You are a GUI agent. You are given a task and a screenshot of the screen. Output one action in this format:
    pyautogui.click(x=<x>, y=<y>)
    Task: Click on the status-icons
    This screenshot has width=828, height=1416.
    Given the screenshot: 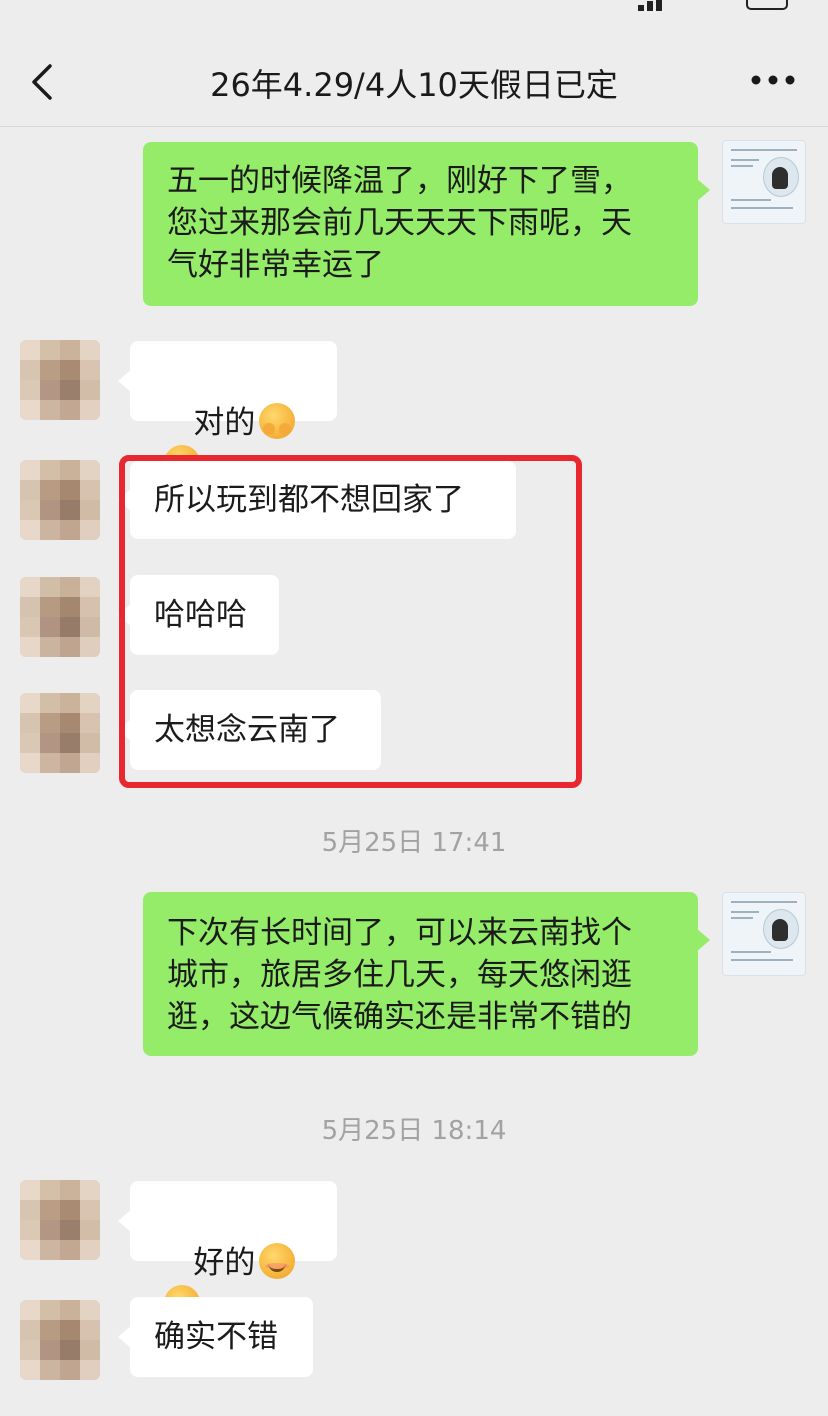 What is the action you would take?
    pyautogui.click(x=713, y=5)
    